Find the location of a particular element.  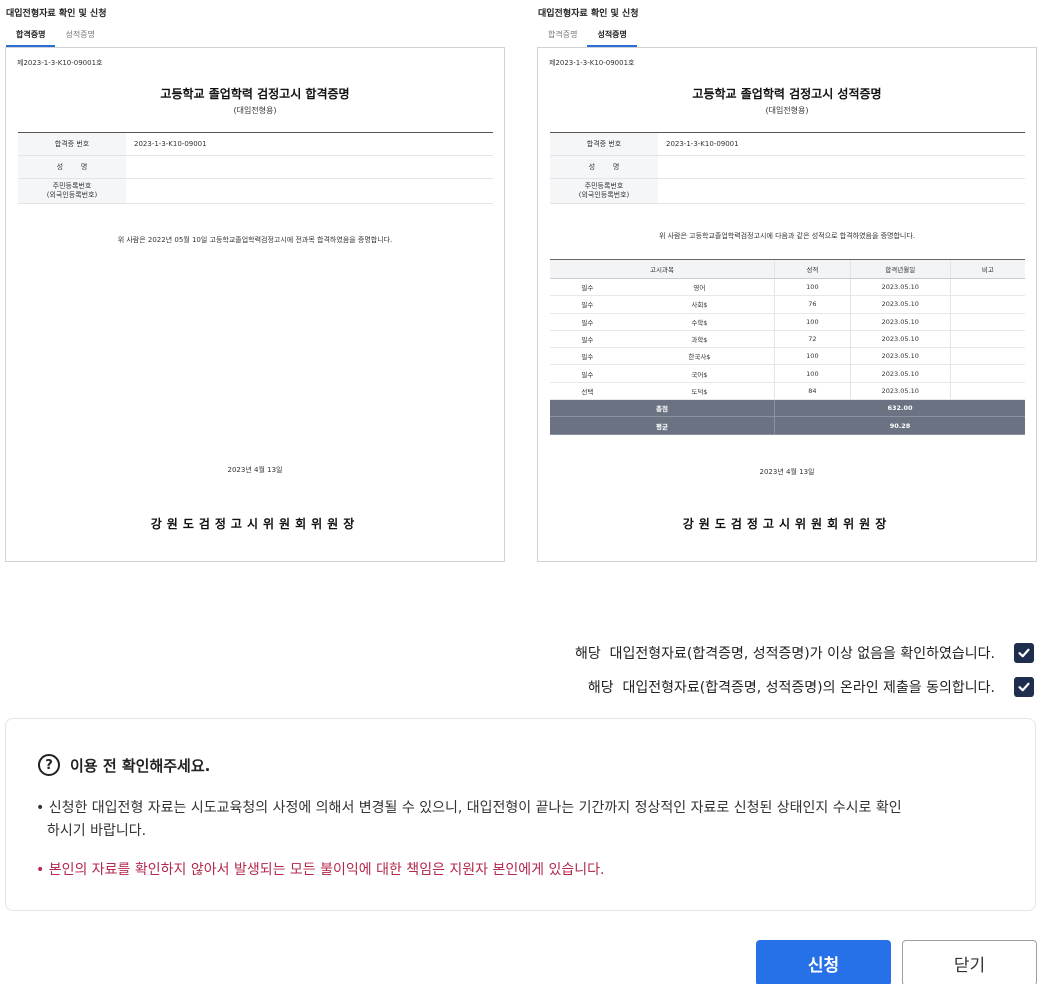

rrn-label: 주민등록번호 (외국인등록번호) is located at coordinates (72, 191).